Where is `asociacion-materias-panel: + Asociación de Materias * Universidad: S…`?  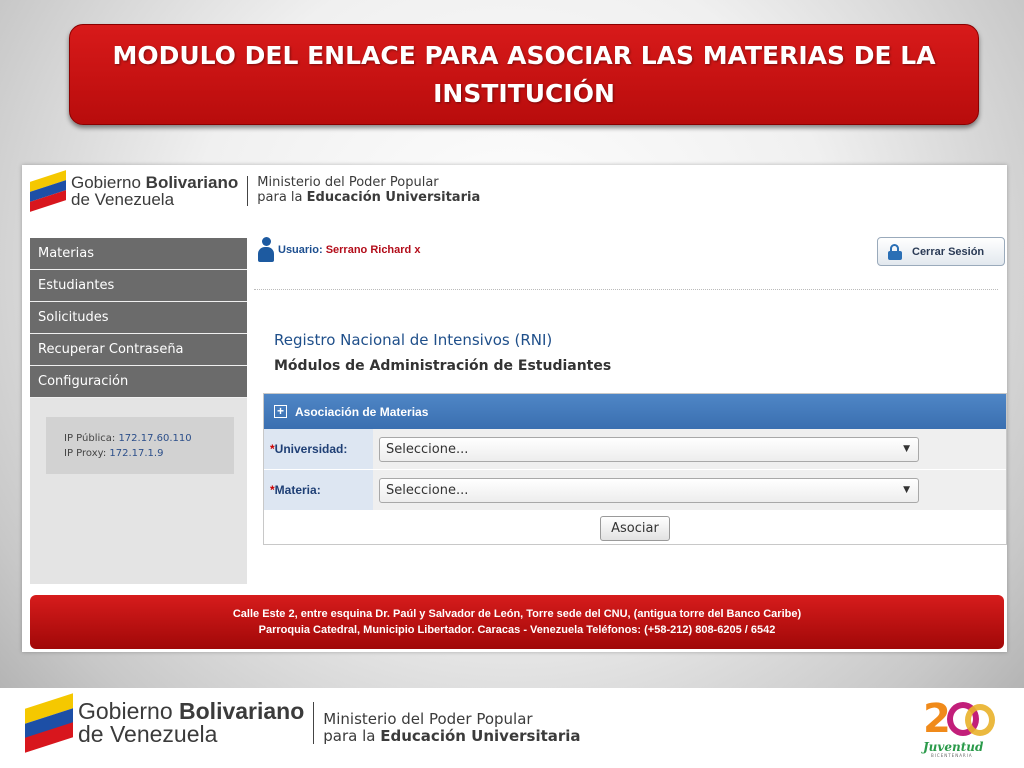 asociacion-materias-panel: + Asociación de Materias * Universidad: S… is located at coordinates (635, 469).